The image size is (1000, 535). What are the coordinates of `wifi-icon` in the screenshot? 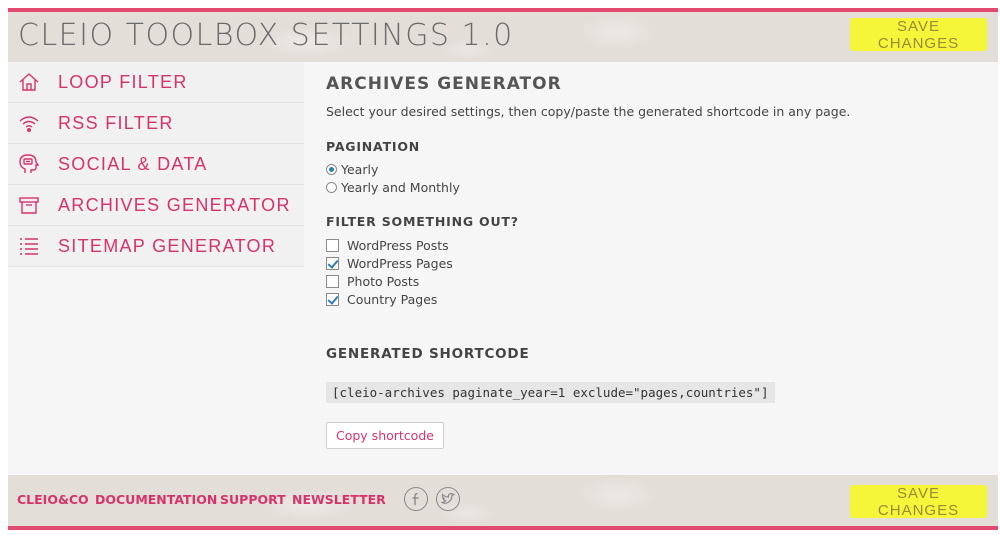 It's located at (29, 123).